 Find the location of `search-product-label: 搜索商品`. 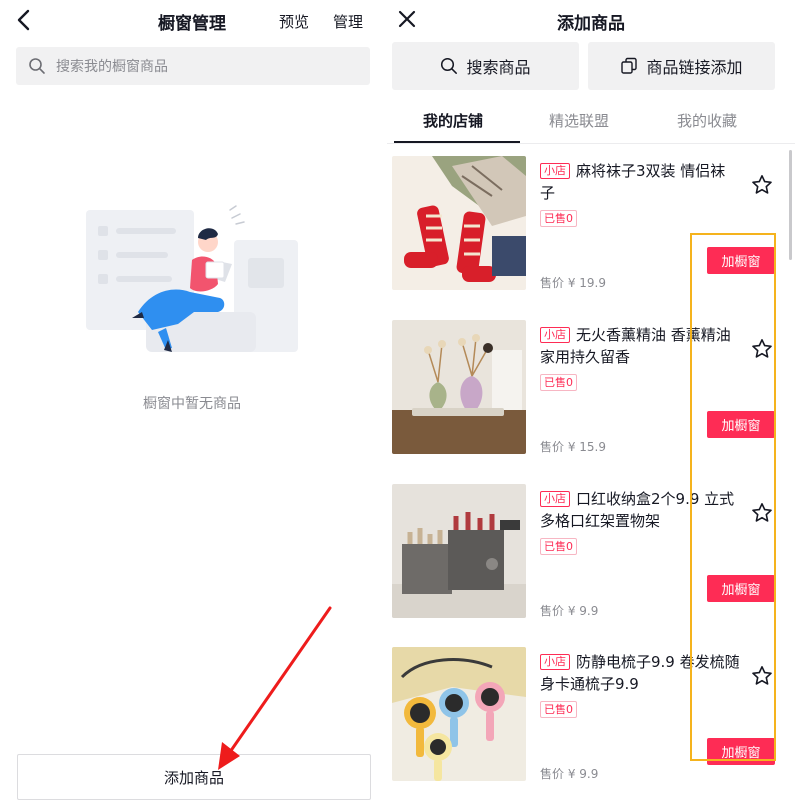

search-product-label: 搜索商品 is located at coordinates (498, 67).